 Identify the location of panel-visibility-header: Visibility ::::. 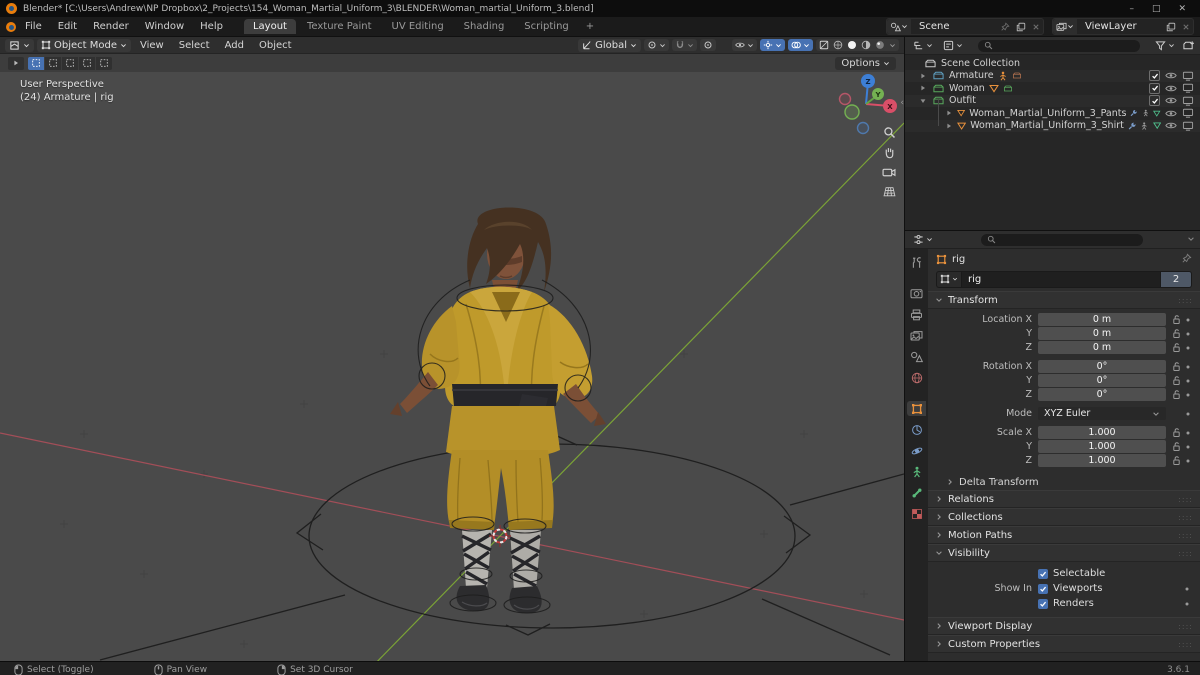
(1064, 553).